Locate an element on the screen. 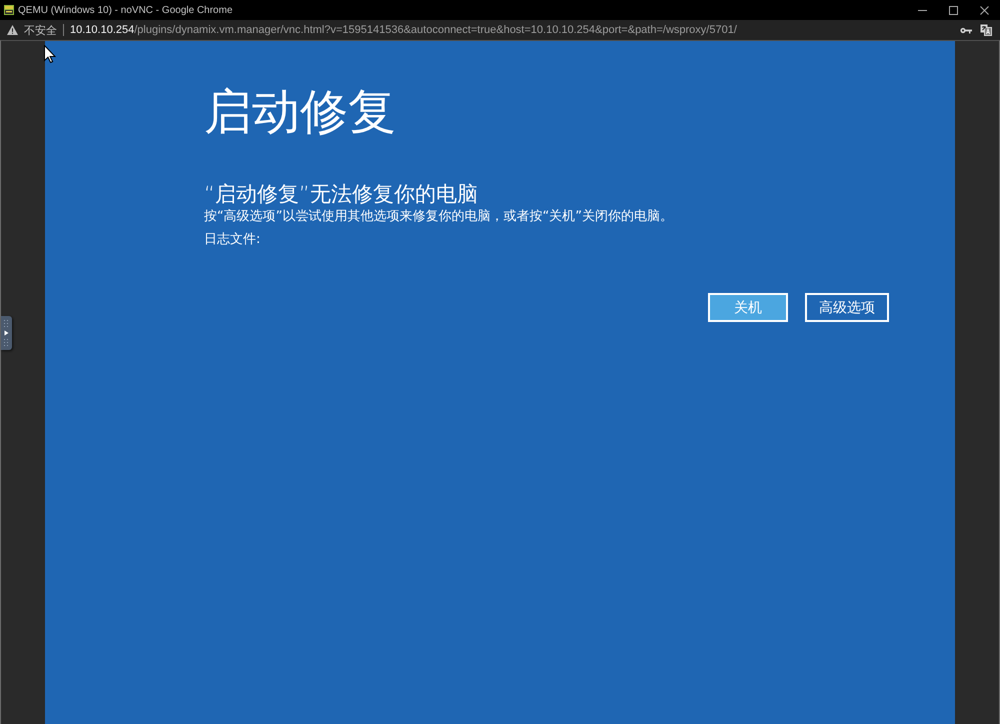 The height and width of the screenshot is (724, 1000). security-label: 不安全 is located at coordinates (40, 30).